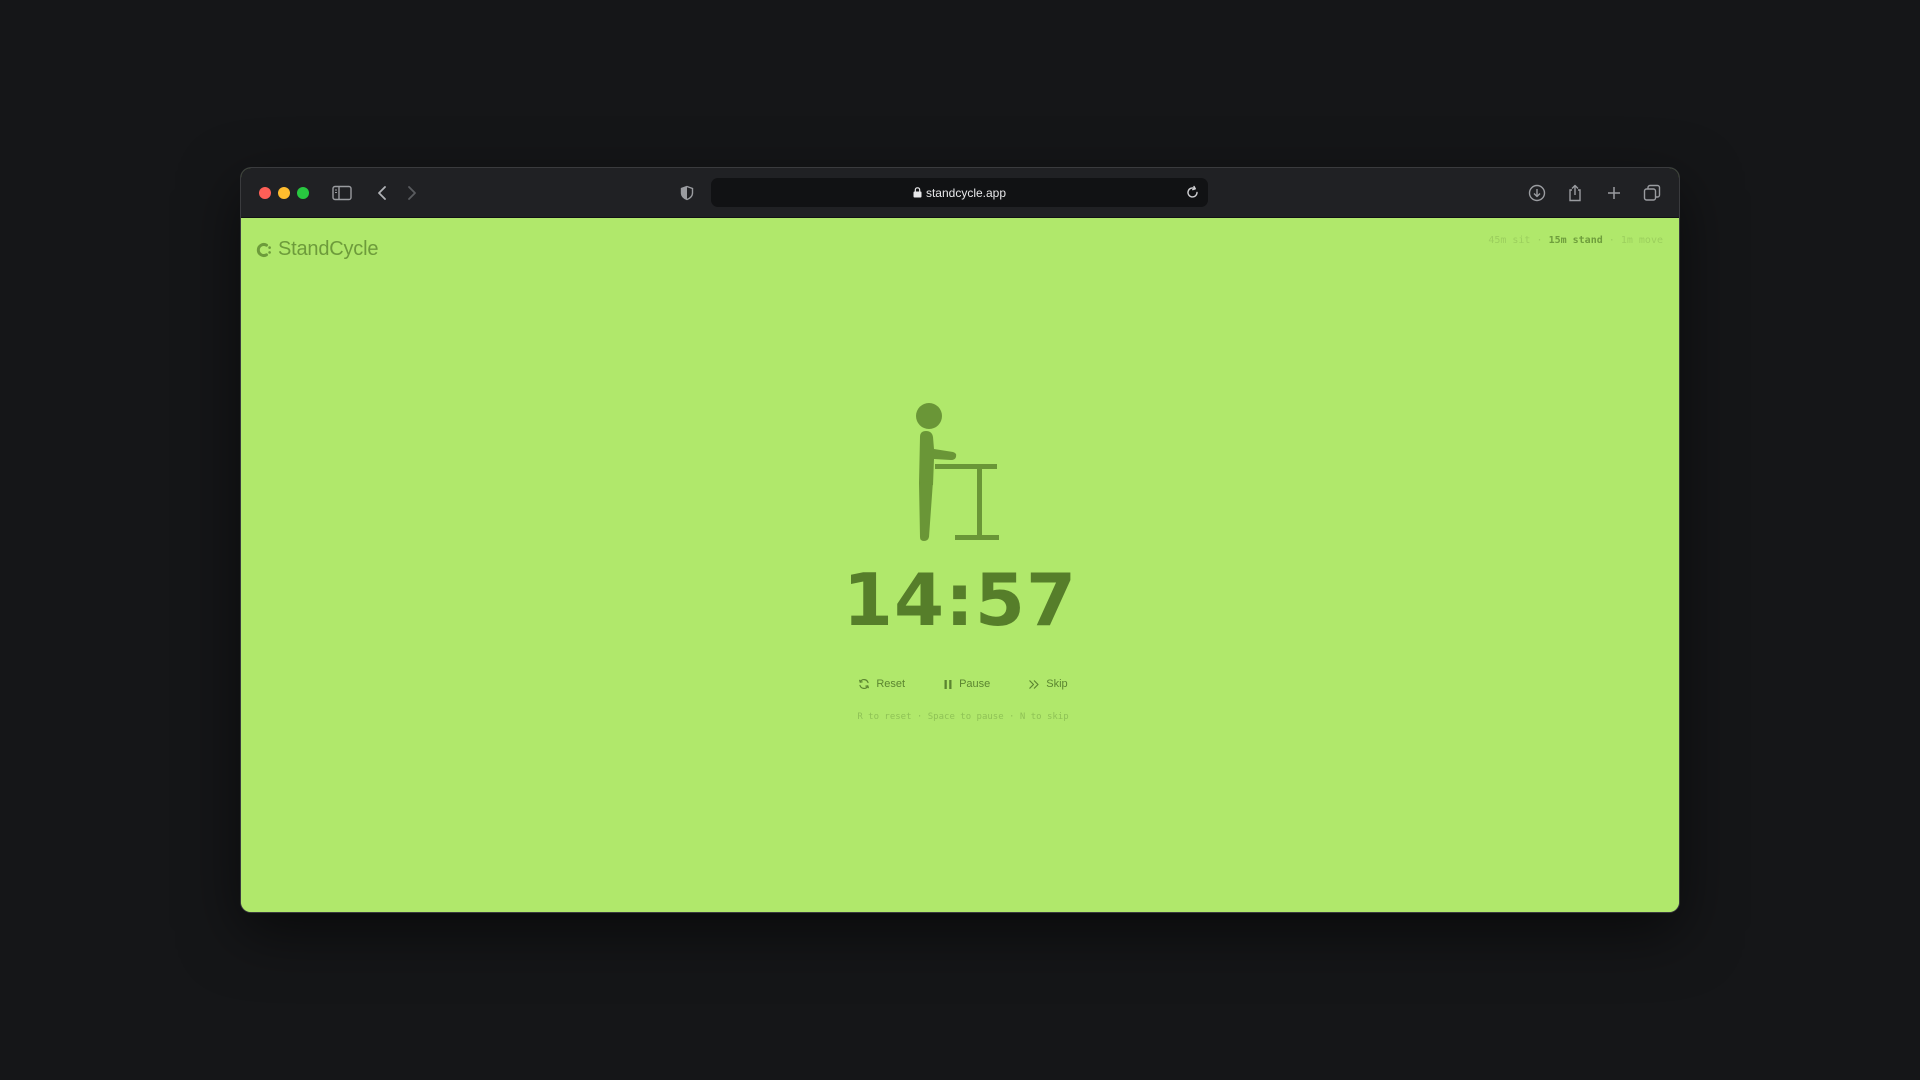 The image size is (1920, 1080). Describe the element at coordinates (975, 684) in the screenshot. I see `pause-label: Pause` at that location.